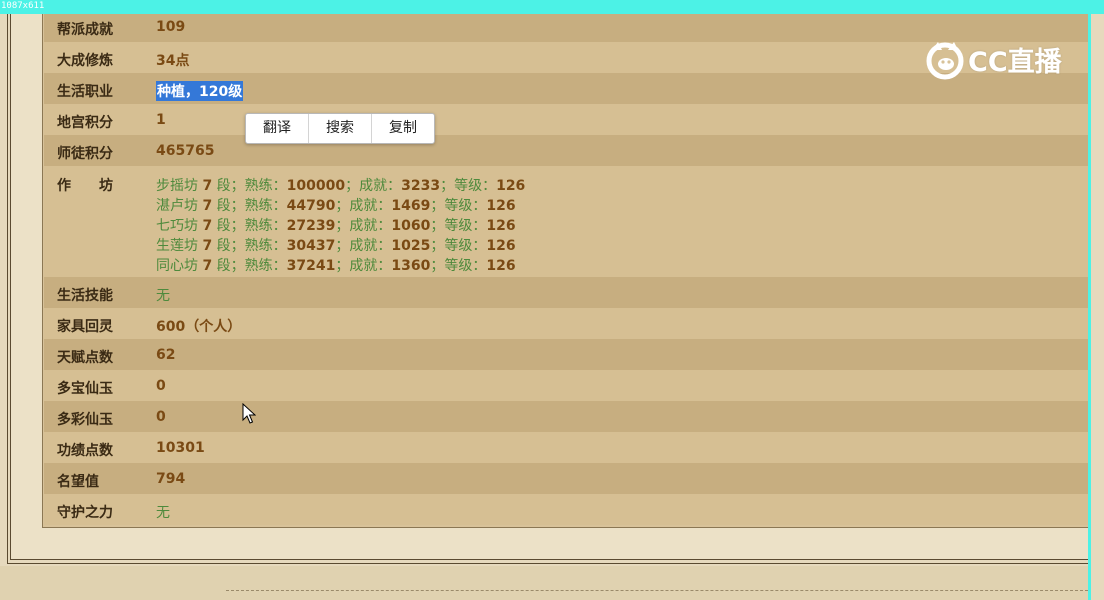 This screenshot has width=1104, height=600. Describe the element at coordinates (171, 27) in the screenshot. I see `row-value: 109` at that location.